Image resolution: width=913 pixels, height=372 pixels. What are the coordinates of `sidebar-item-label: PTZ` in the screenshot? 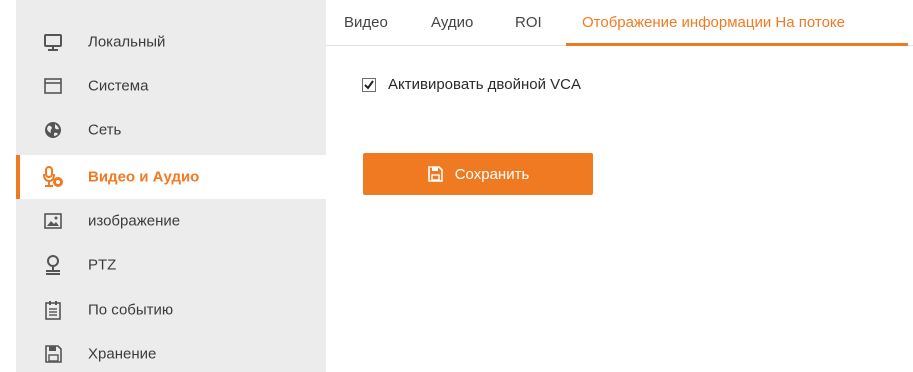 It's located at (102, 265).